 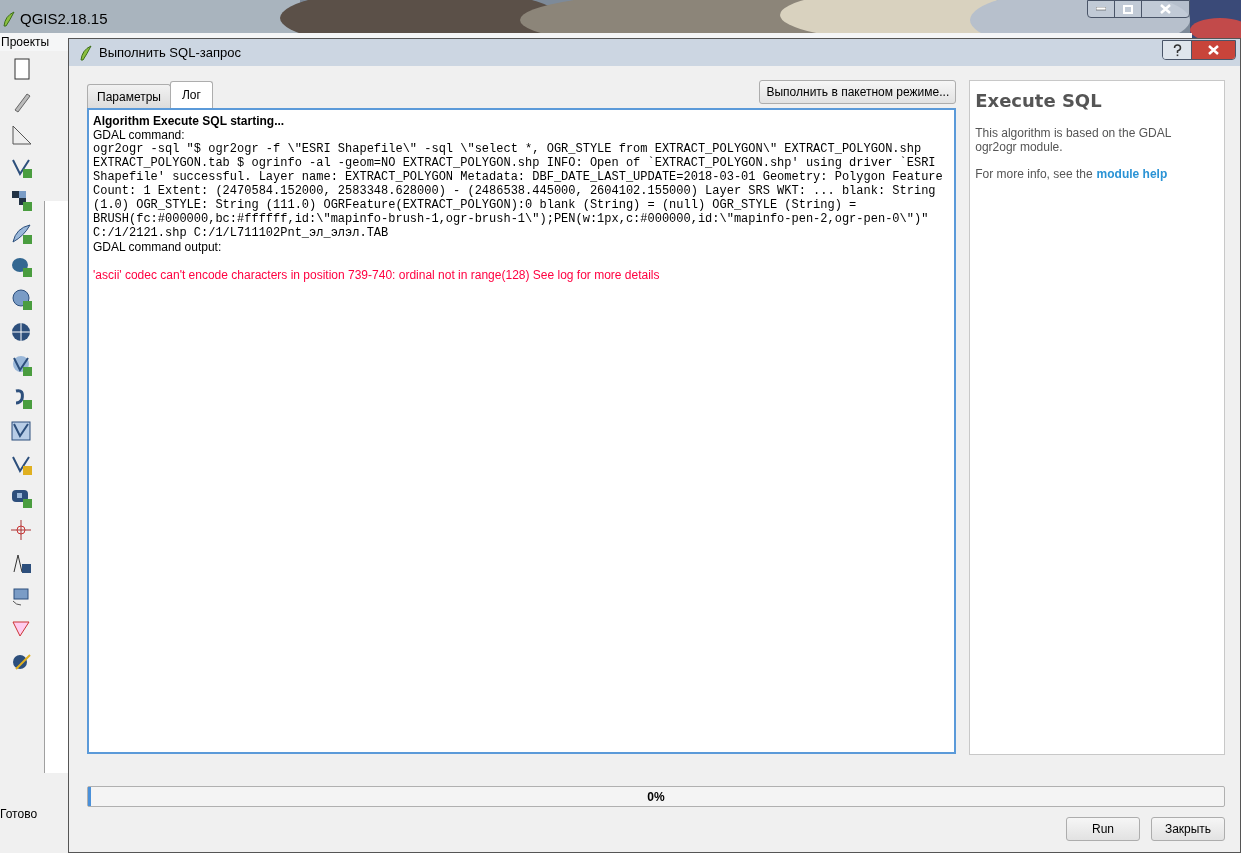 I want to click on crosshair-icon, so click(x=22, y=531).